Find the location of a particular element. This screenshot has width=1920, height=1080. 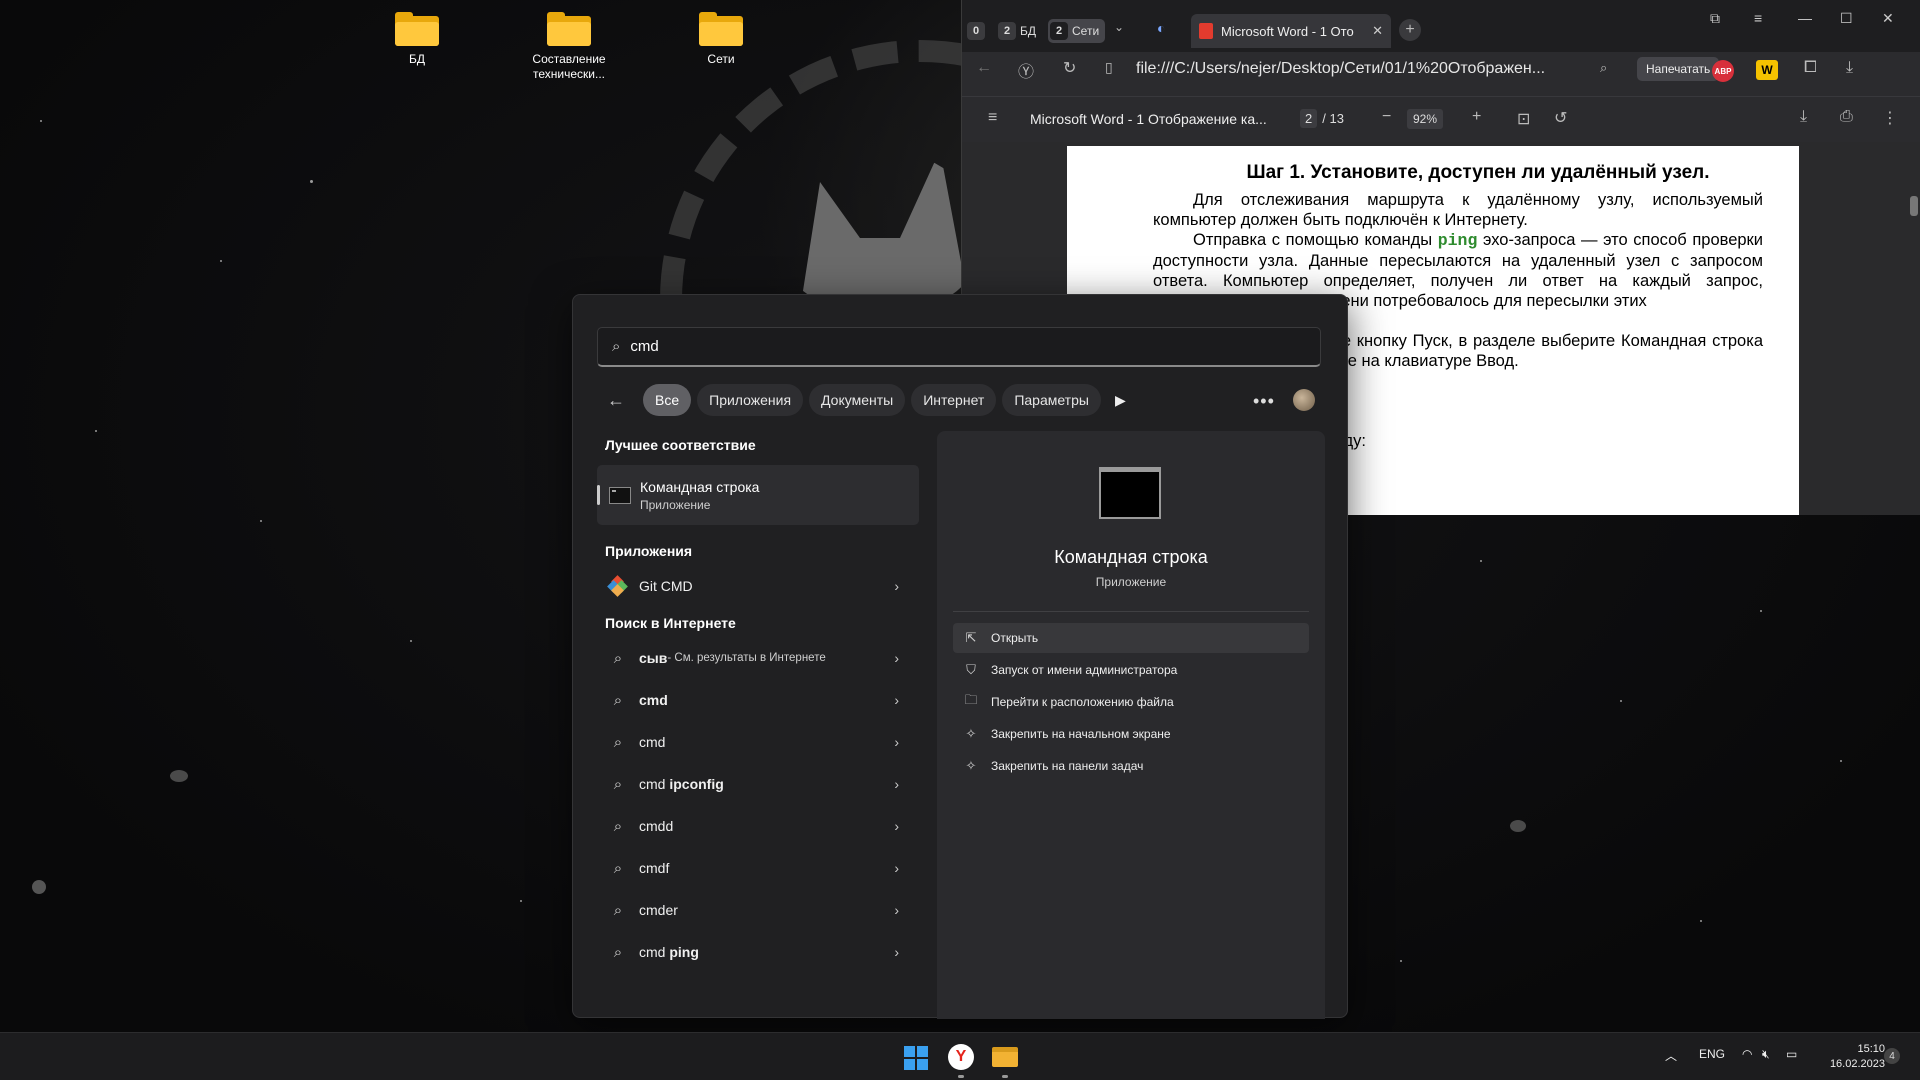

pdf-page-indicator: 2 / 13 is located at coordinates (1322, 118).